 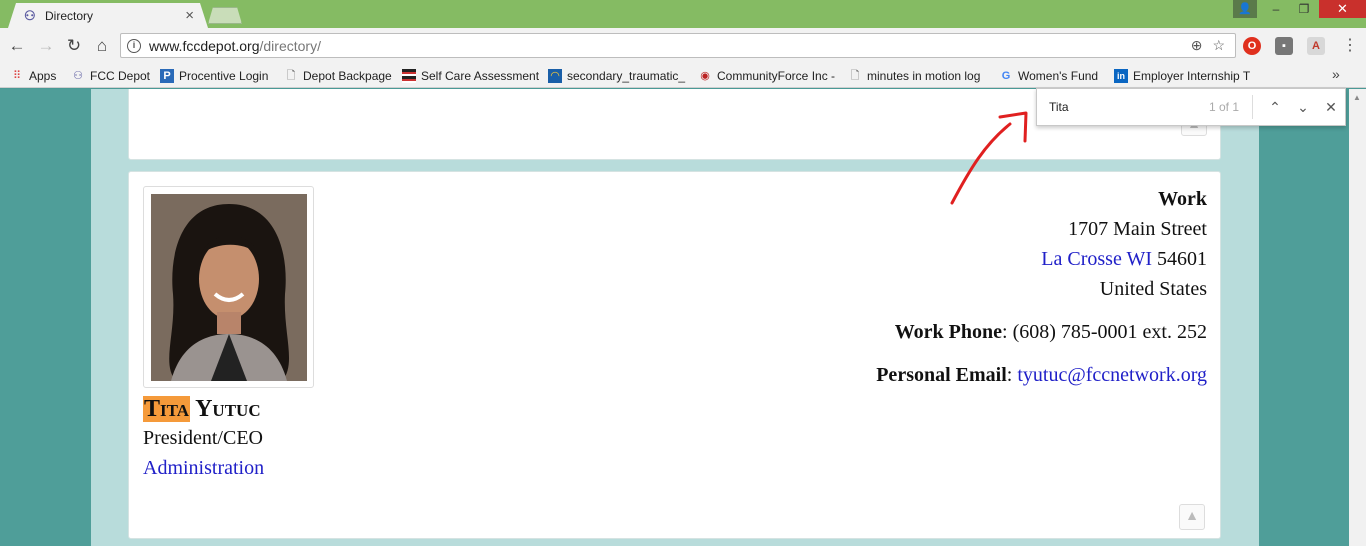 I want to click on tab-directory: ⚇ Directory ×, so click(x=108, y=15).